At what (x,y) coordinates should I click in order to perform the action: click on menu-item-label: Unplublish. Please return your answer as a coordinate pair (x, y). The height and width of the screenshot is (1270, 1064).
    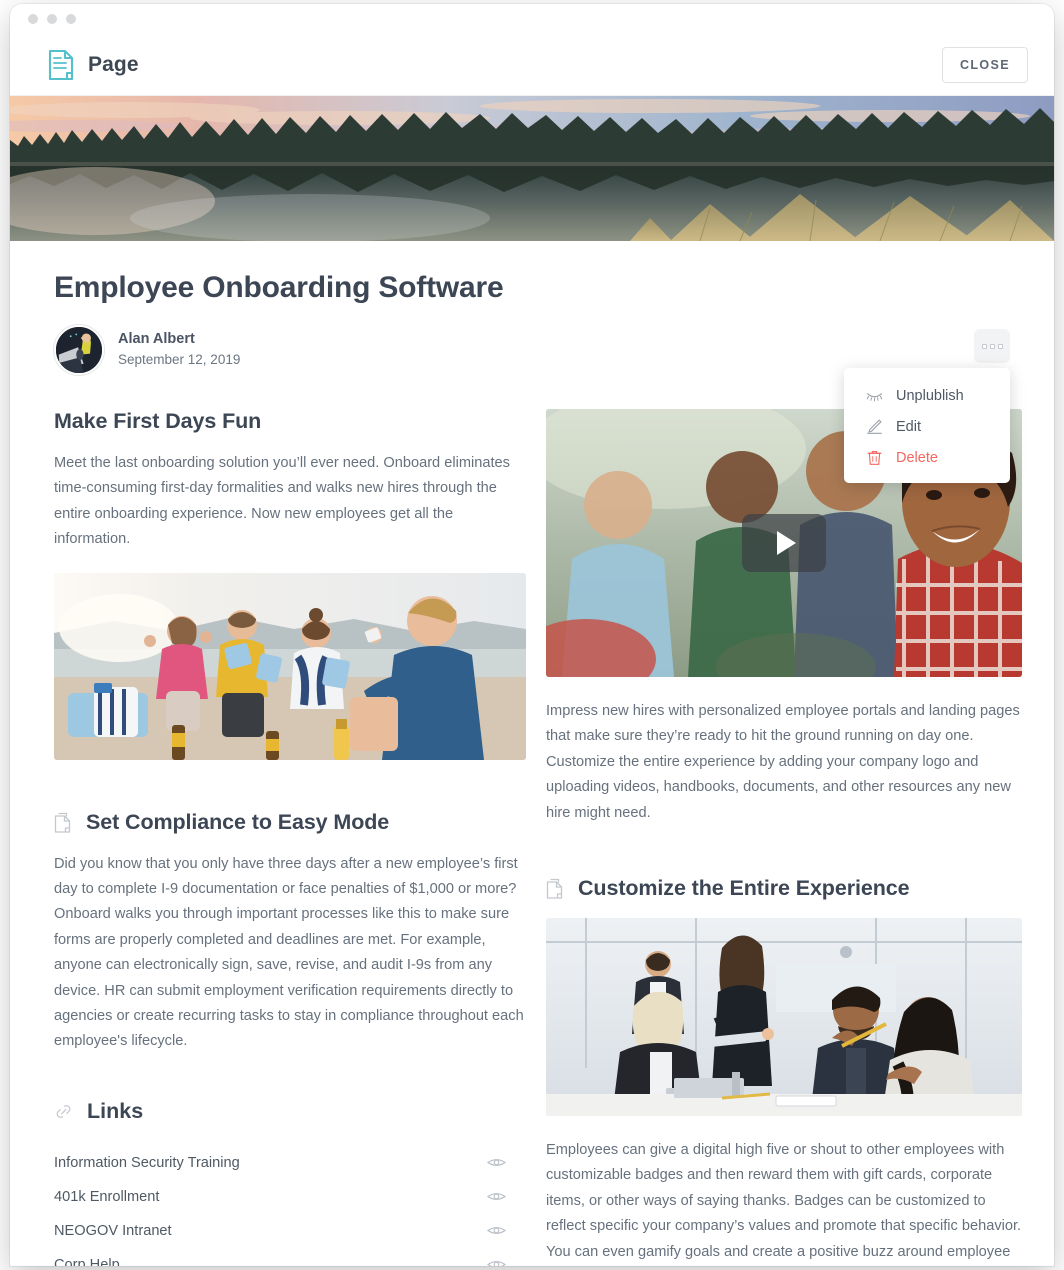
    Looking at the image, I should click on (930, 395).